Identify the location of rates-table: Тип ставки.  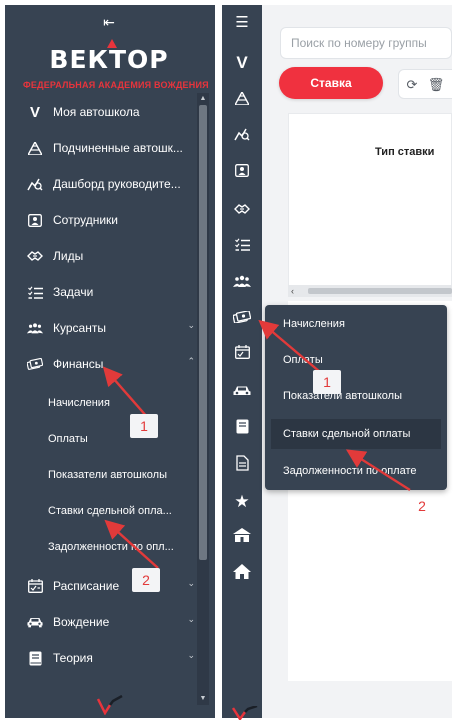
(370, 203).